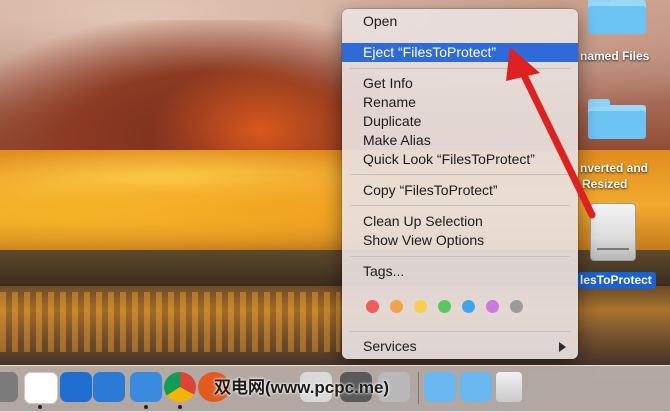  Describe the element at coordinates (302, 387) in the screenshot. I see `watermark: 双电网(www.pcpc.me)` at that location.